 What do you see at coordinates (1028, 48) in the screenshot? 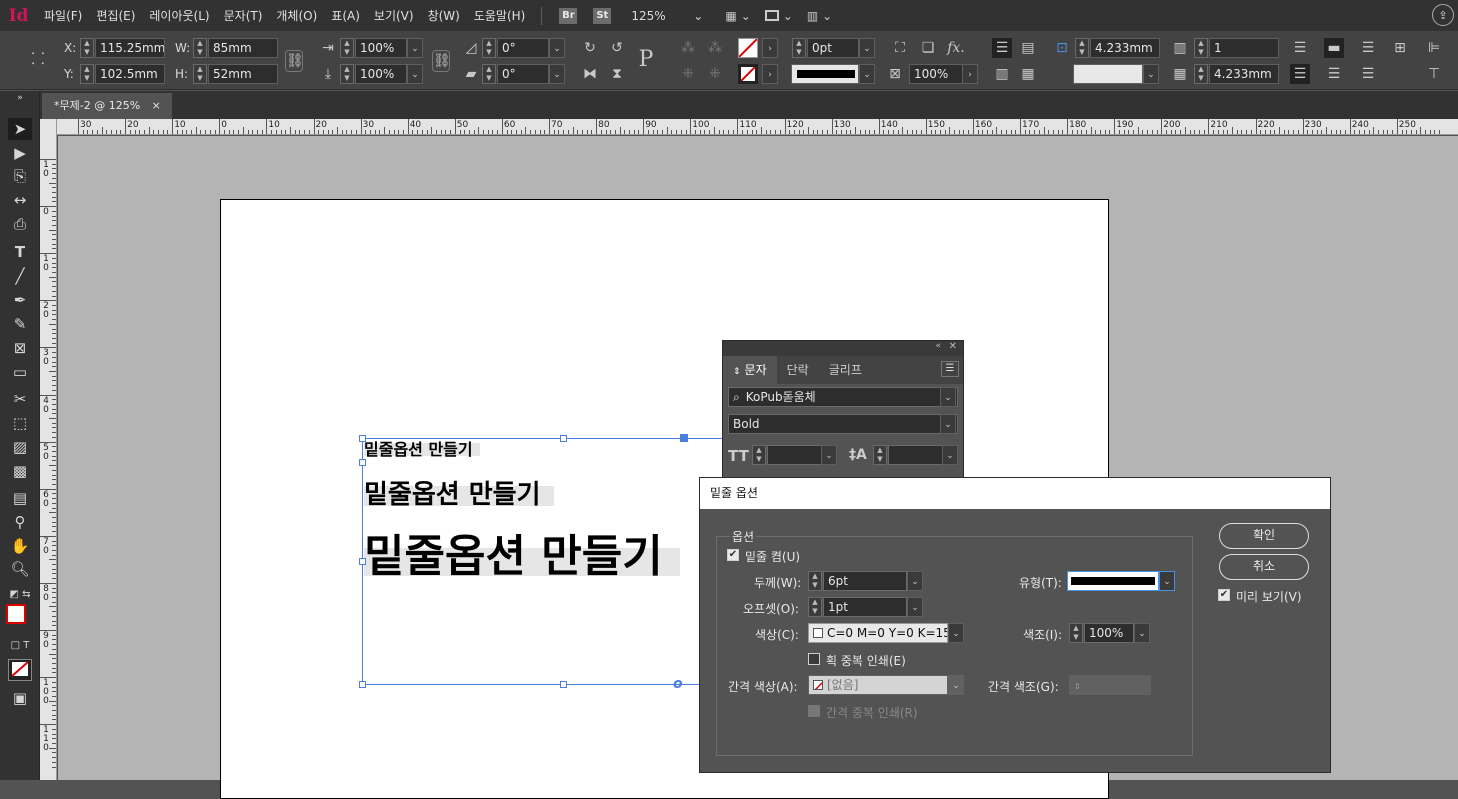
I see `text-wrap-bbox-icon: ▤` at bounding box center [1028, 48].